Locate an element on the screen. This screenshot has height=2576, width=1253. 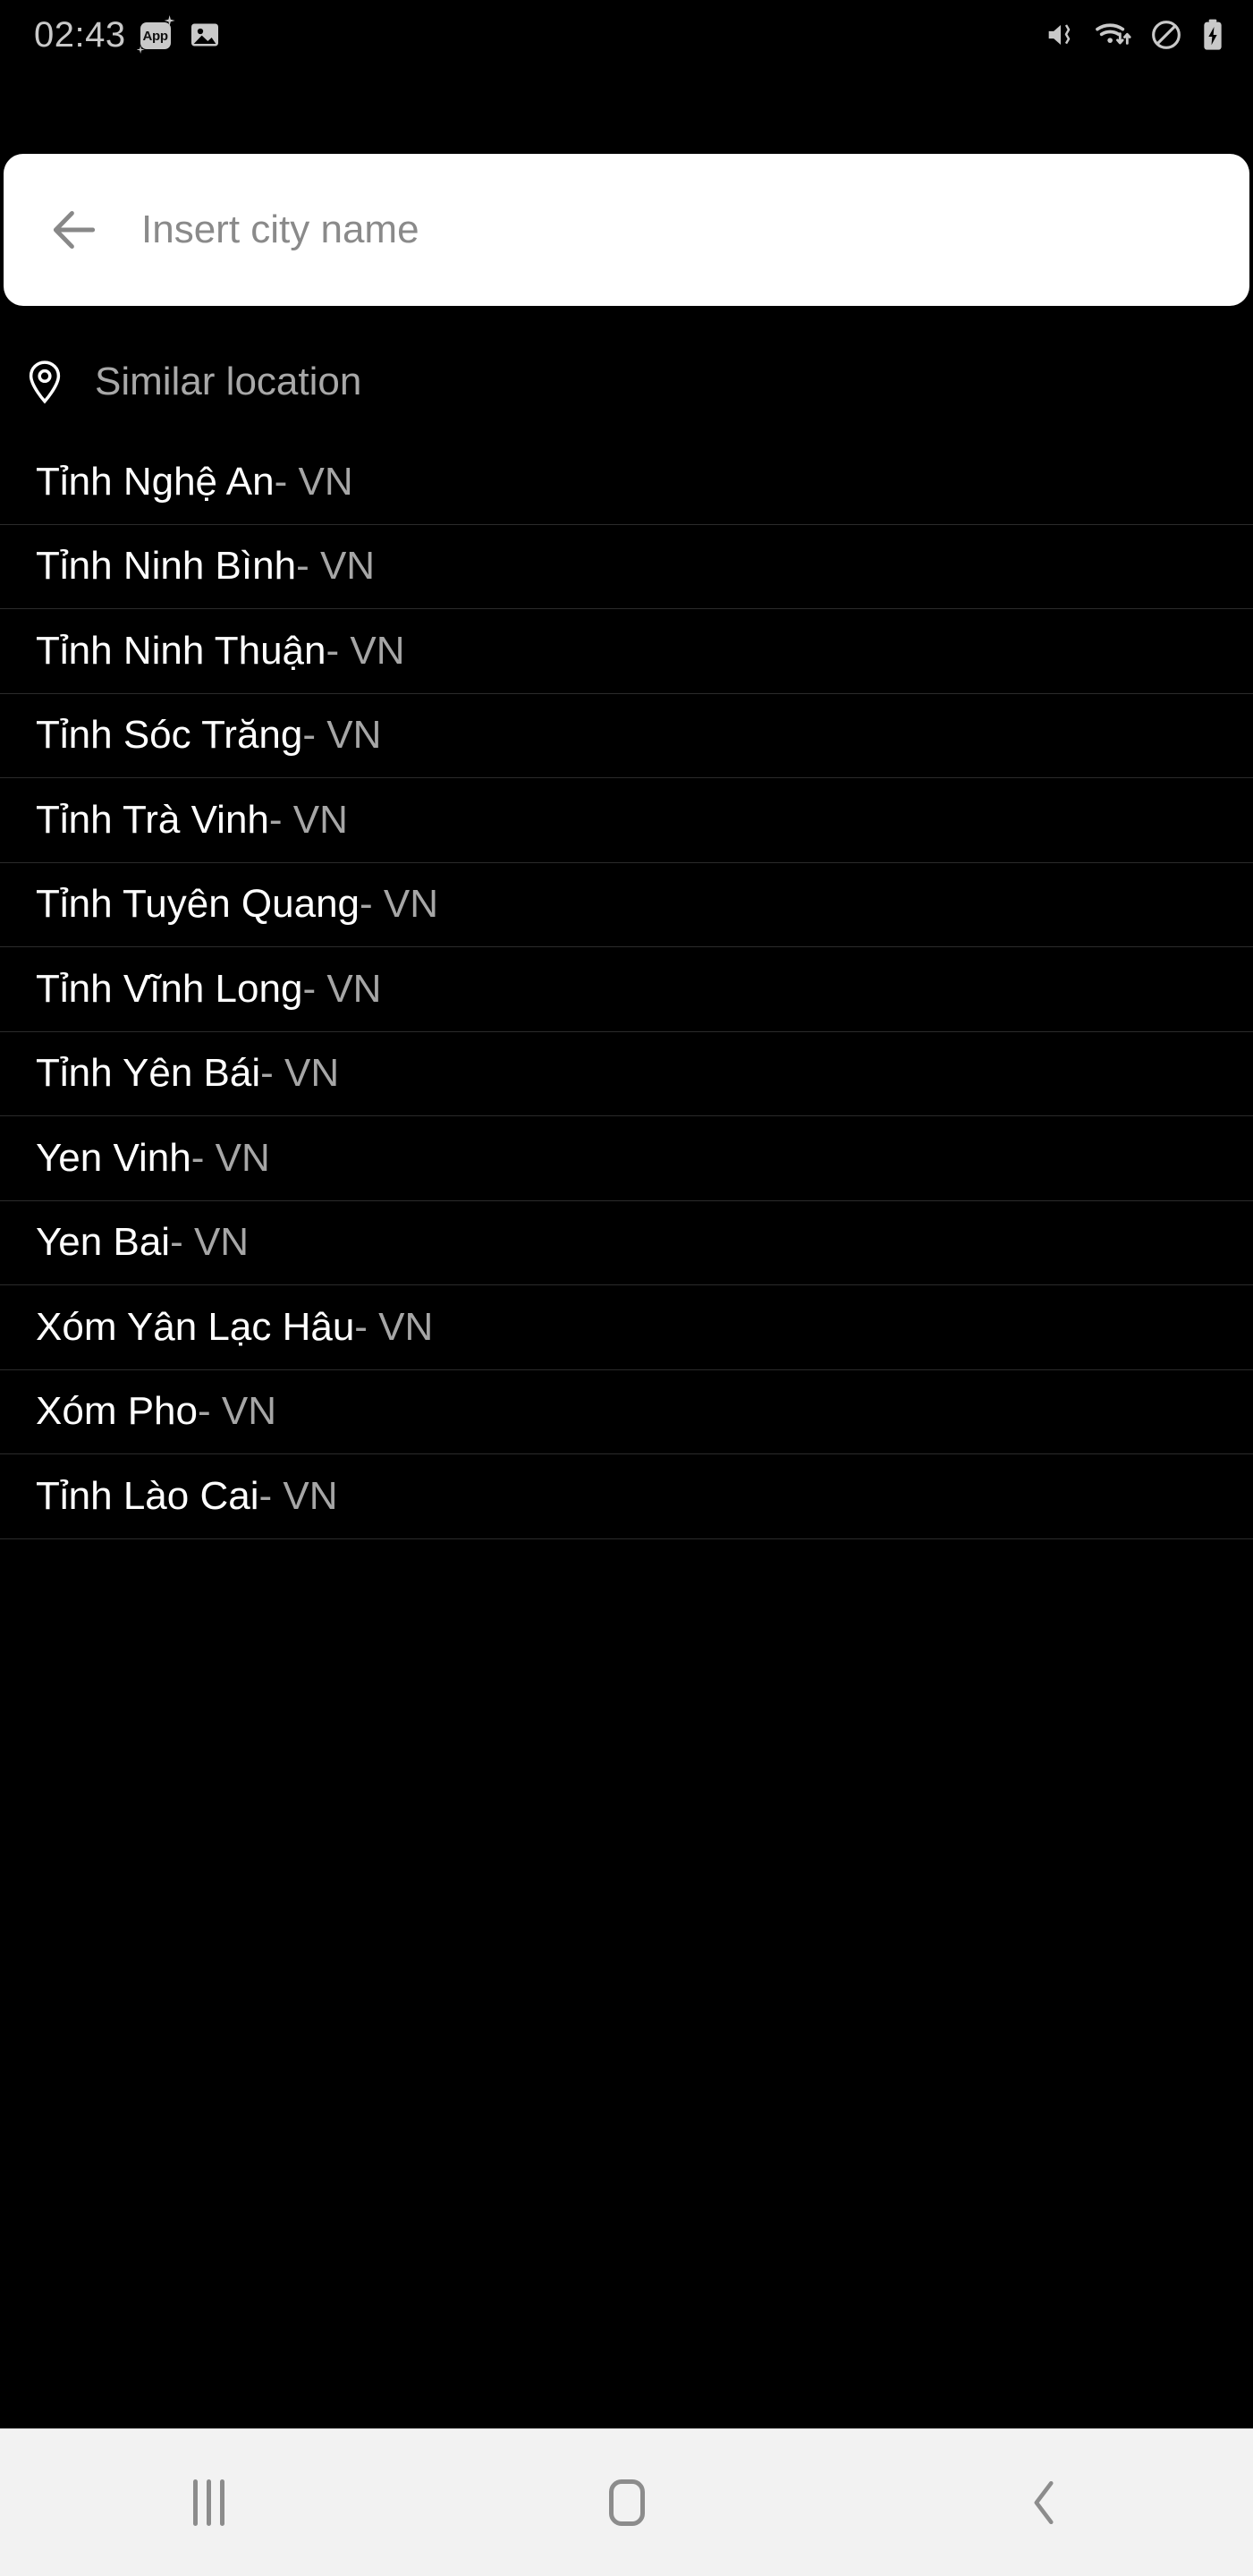
nav-recents-button is located at coordinates (209, 2502).